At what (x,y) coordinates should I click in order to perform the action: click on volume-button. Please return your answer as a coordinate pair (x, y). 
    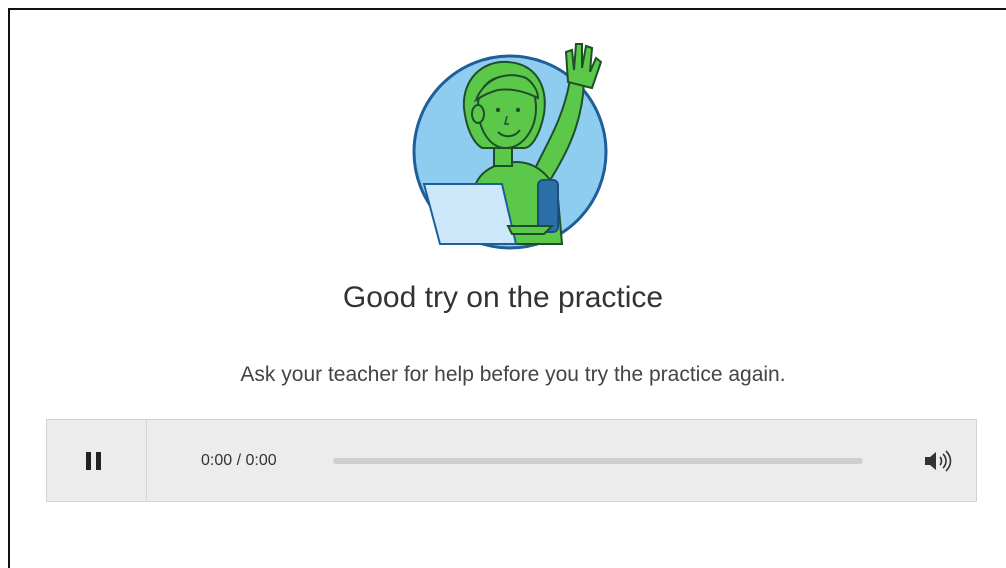
    Looking at the image, I should click on (941, 461).